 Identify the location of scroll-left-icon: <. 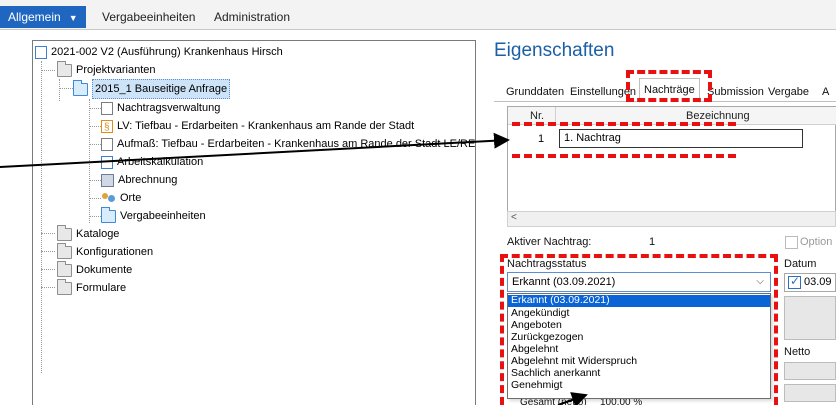
(514, 217).